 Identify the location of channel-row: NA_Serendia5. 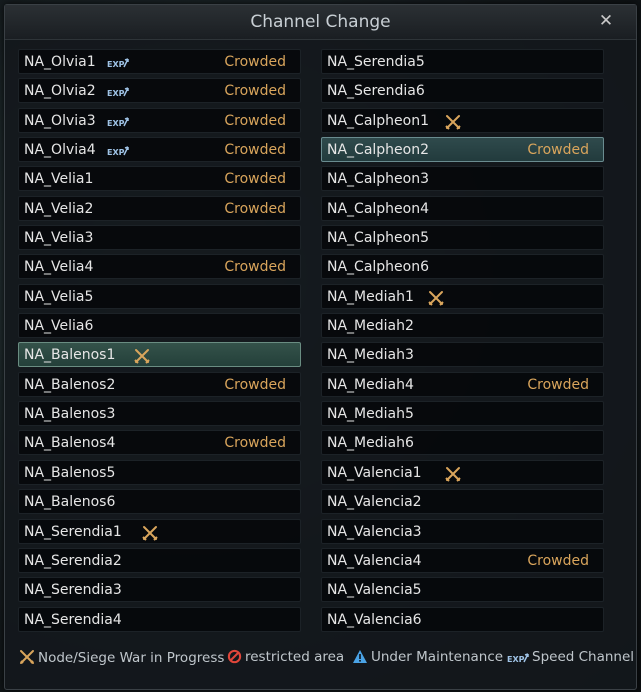
(462, 61).